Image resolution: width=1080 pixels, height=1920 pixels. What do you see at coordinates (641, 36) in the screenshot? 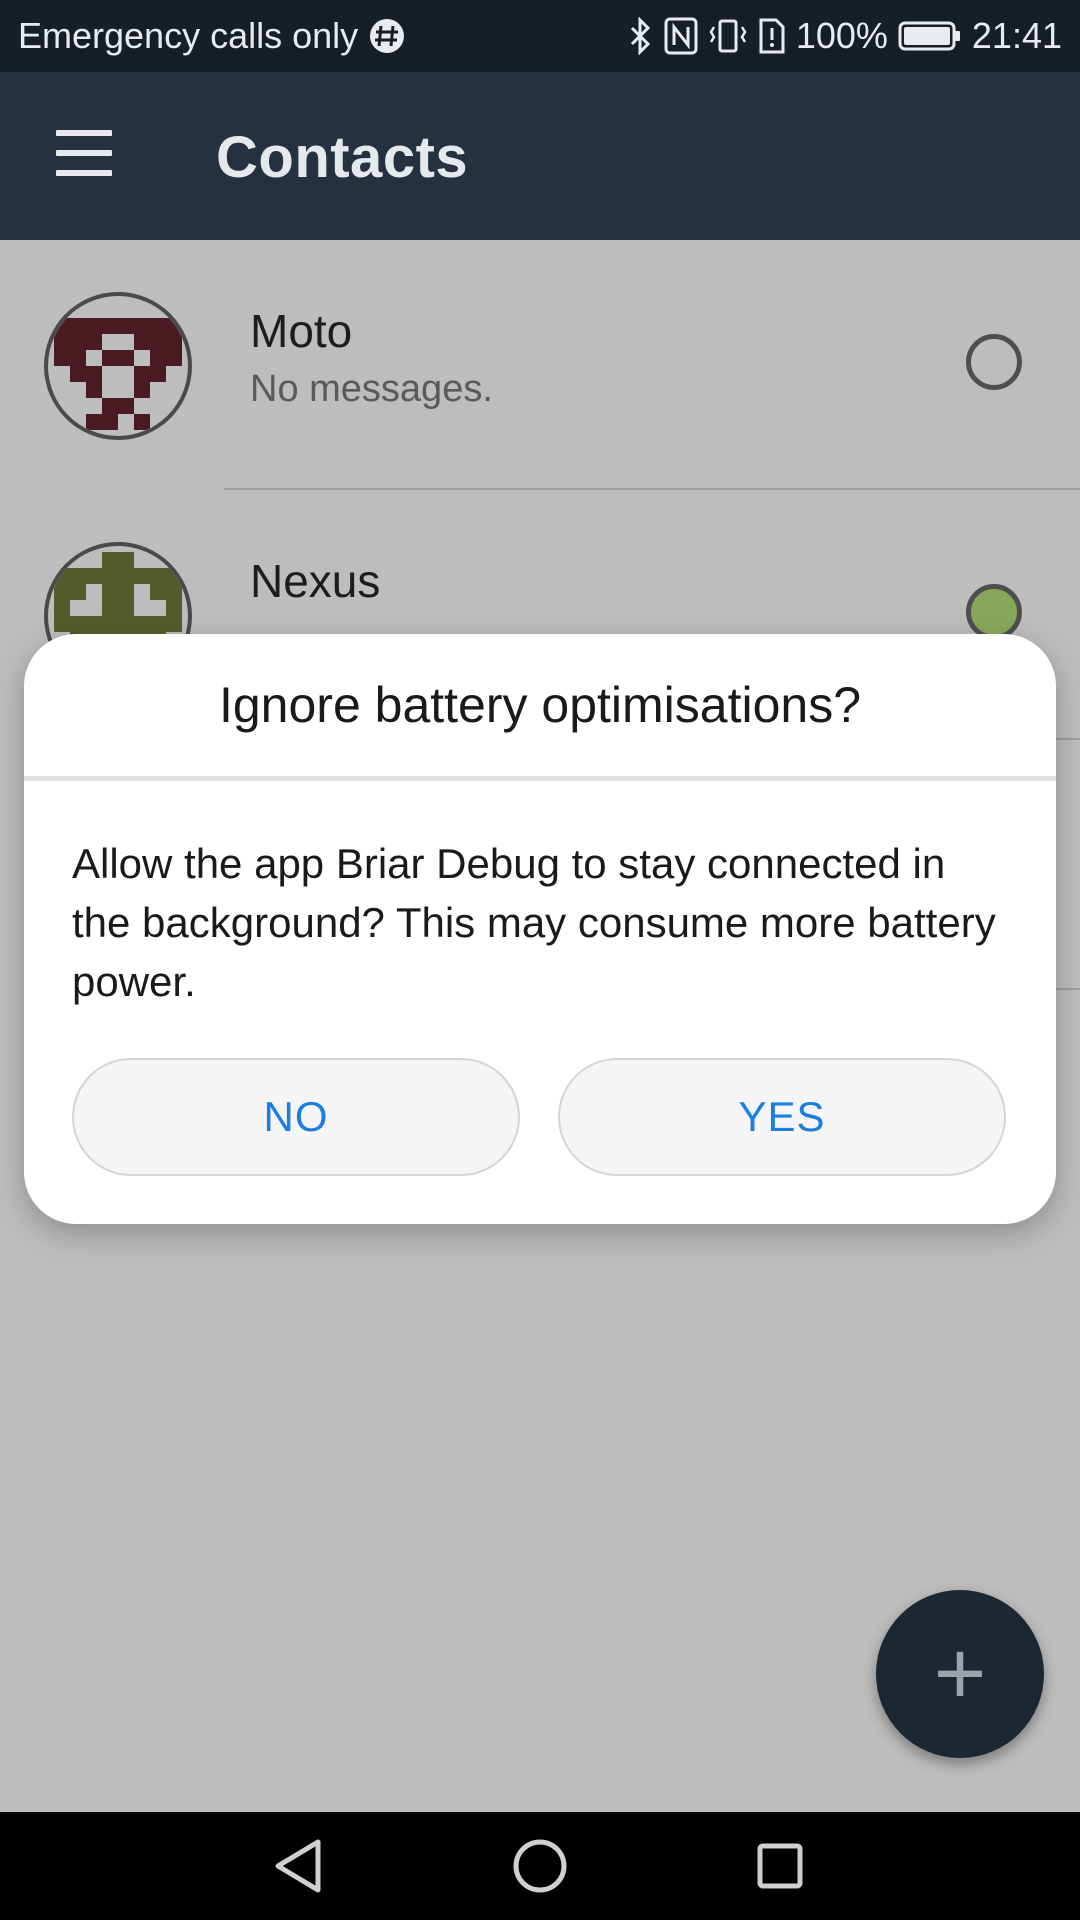
I see `bluetooth-icon` at bounding box center [641, 36].